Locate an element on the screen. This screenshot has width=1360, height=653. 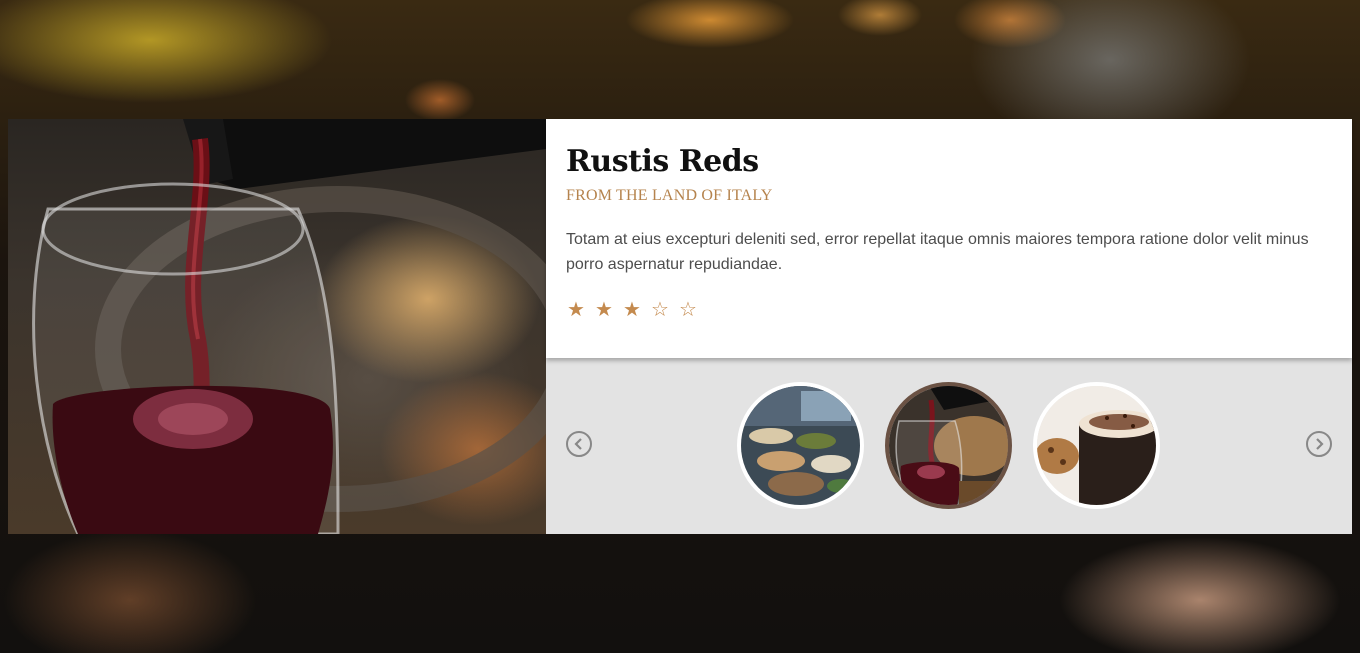
chevron-right-icon is located at coordinates (1320, 444).